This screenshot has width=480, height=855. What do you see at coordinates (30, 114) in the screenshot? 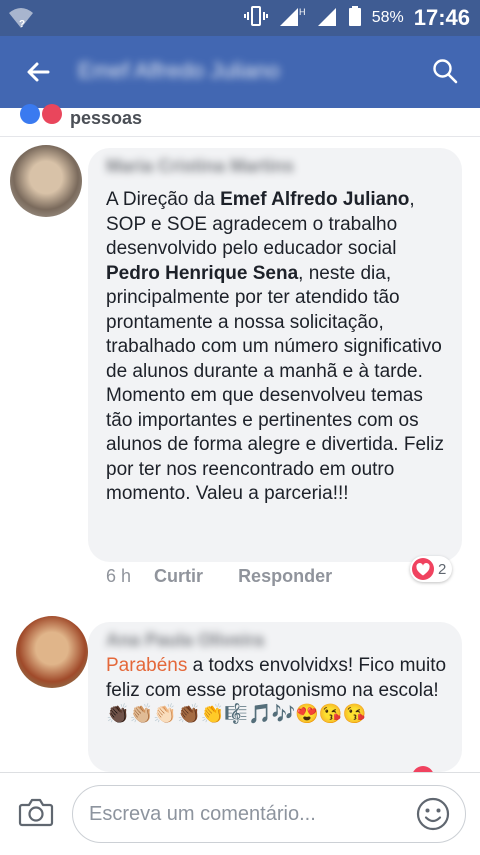
I see `like-reaction-icon` at bounding box center [30, 114].